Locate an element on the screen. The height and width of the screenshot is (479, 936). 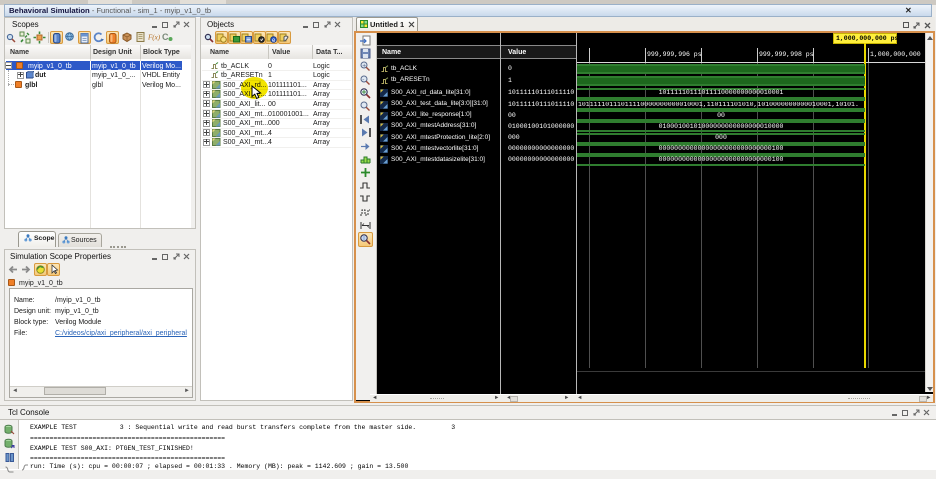
svg-text: F(x) is located at coordinates (154, 38).